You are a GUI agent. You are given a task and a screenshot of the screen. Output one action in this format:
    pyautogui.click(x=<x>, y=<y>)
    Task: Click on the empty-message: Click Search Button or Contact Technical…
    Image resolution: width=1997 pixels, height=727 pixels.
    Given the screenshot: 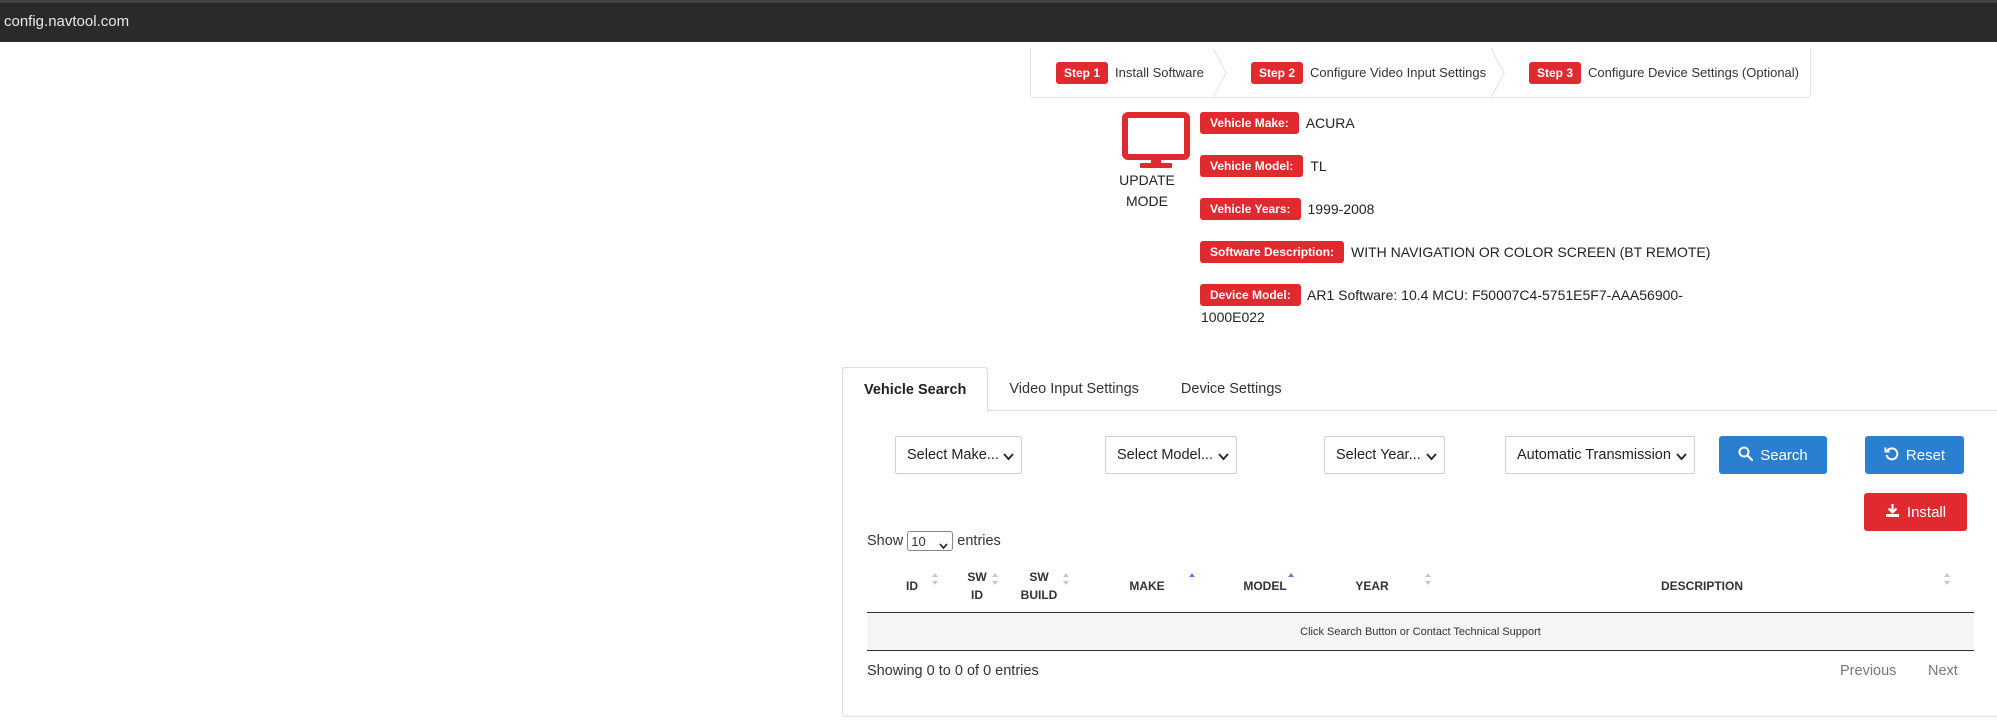 What is the action you would take?
    pyautogui.click(x=1420, y=631)
    